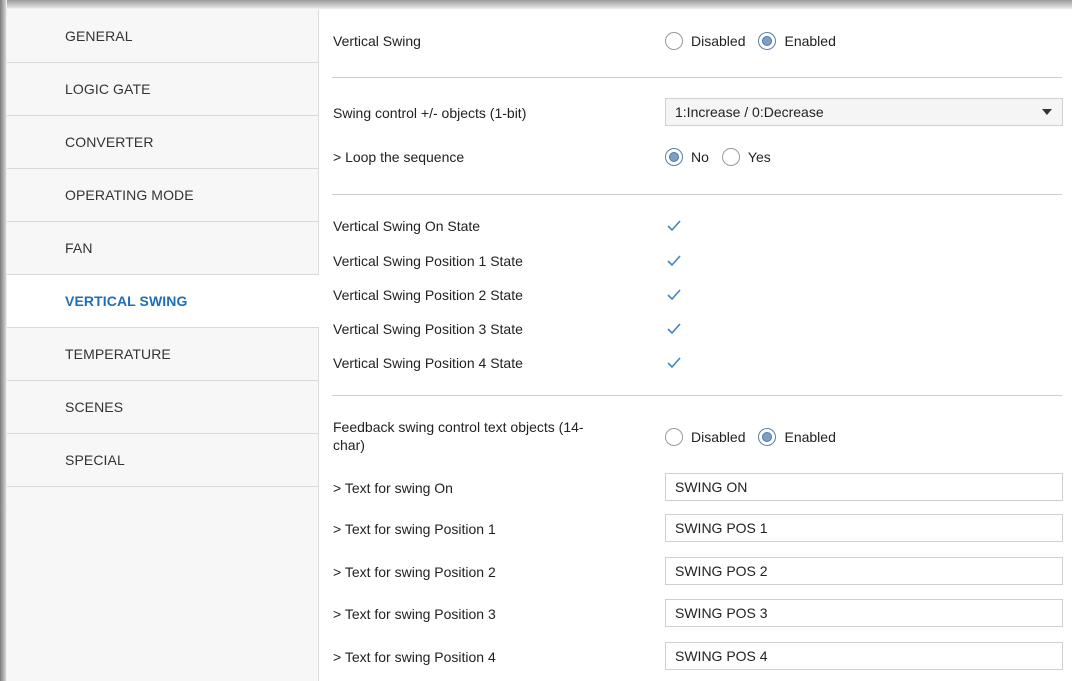  What do you see at coordinates (428, 363) in the screenshot?
I see `state-pos4-label: Vertical Swing Position 4 State` at bounding box center [428, 363].